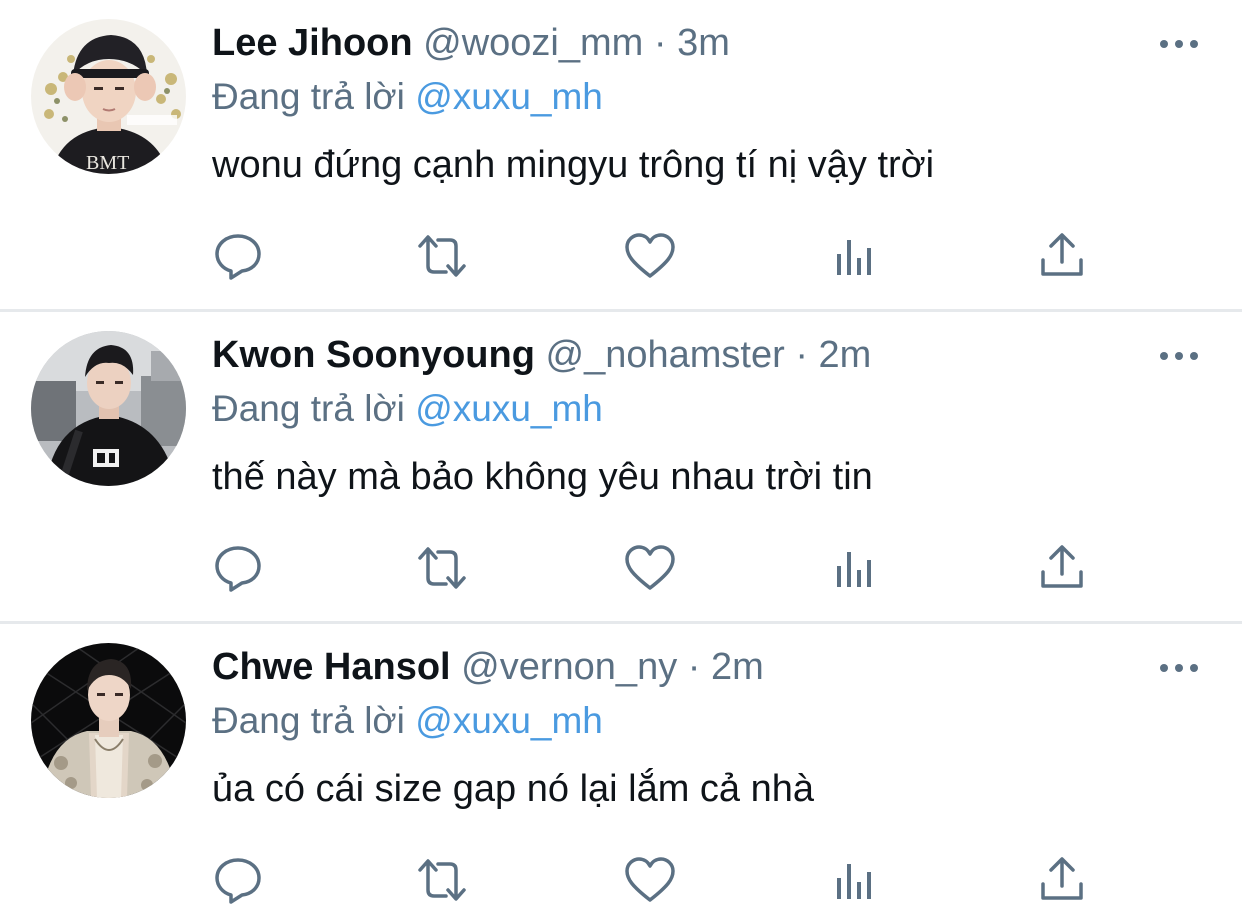 Image resolution: width=1242 pixels, height=923 pixels. I want to click on svg-text: BMT, so click(107, 163).